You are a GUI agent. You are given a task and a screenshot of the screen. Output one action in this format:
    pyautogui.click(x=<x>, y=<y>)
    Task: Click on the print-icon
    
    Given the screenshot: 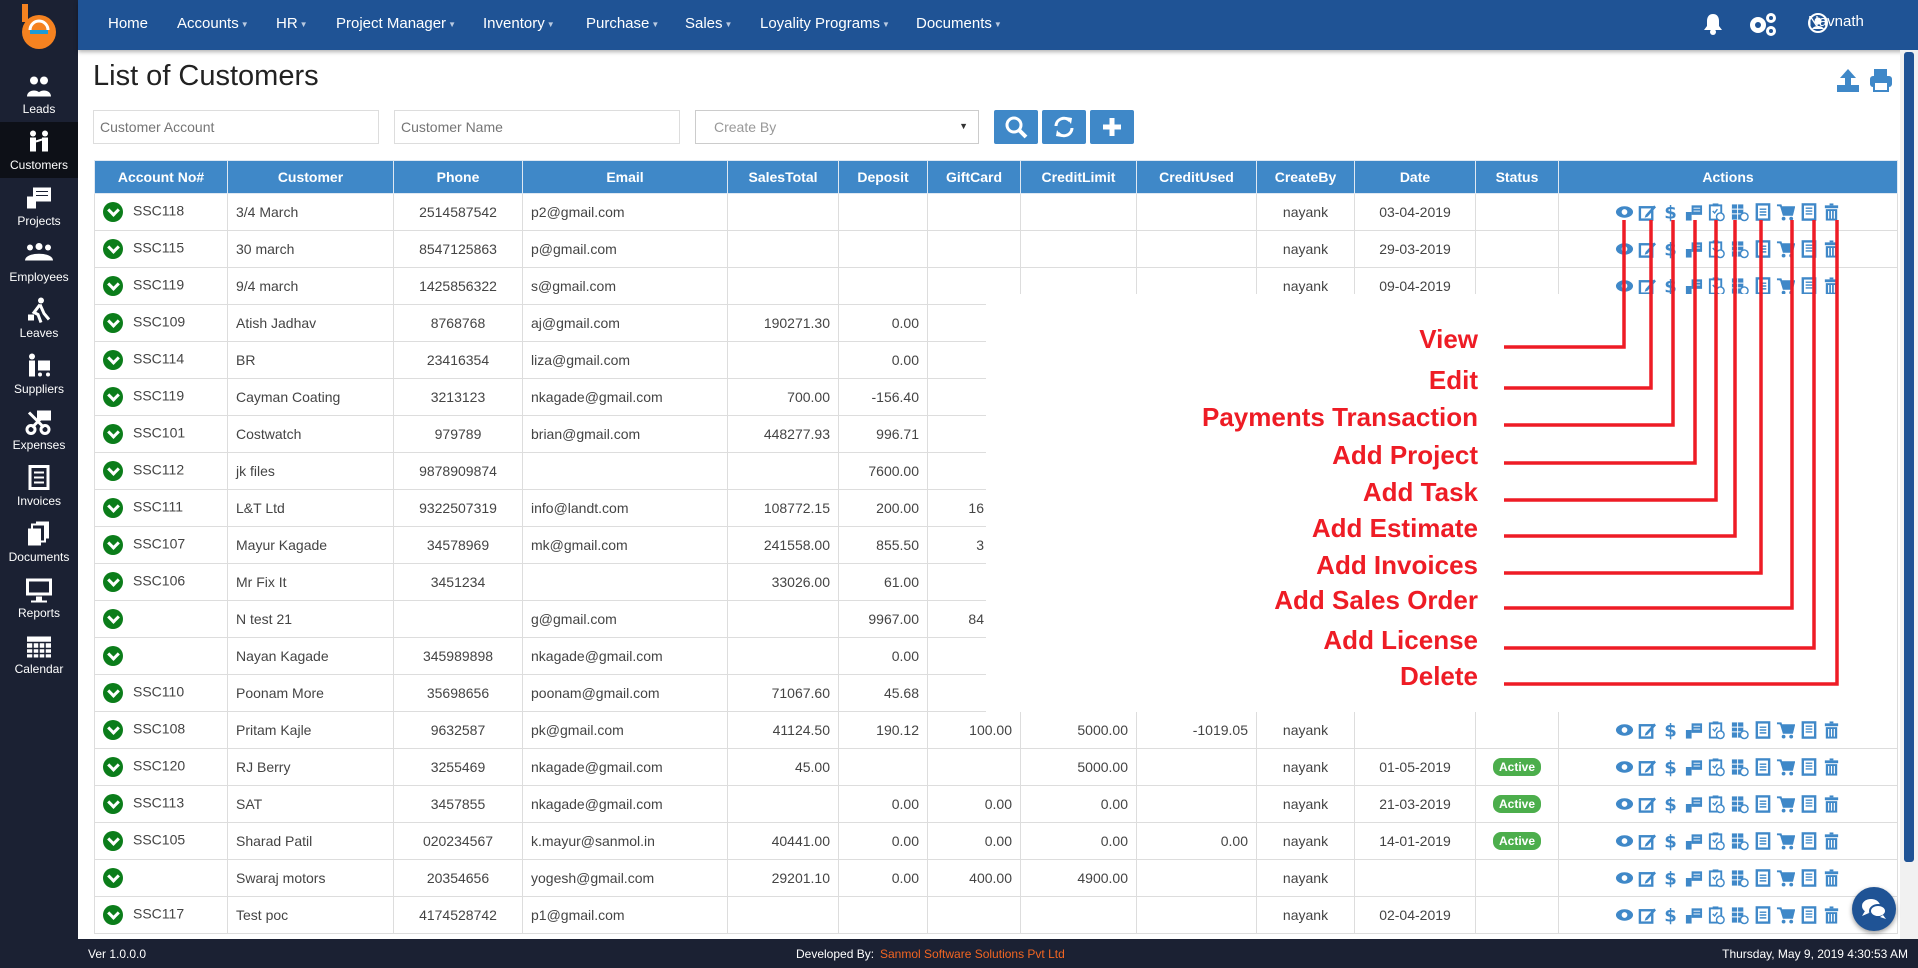 What is the action you would take?
    pyautogui.click(x=1881, y=80)
    